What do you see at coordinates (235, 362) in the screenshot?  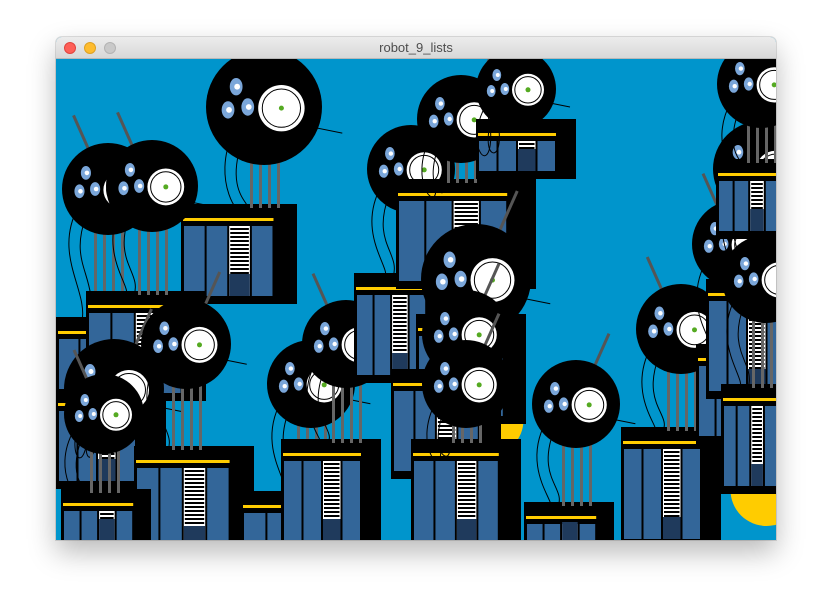 I see `robot-whisker` at bounding box center [235, 362].